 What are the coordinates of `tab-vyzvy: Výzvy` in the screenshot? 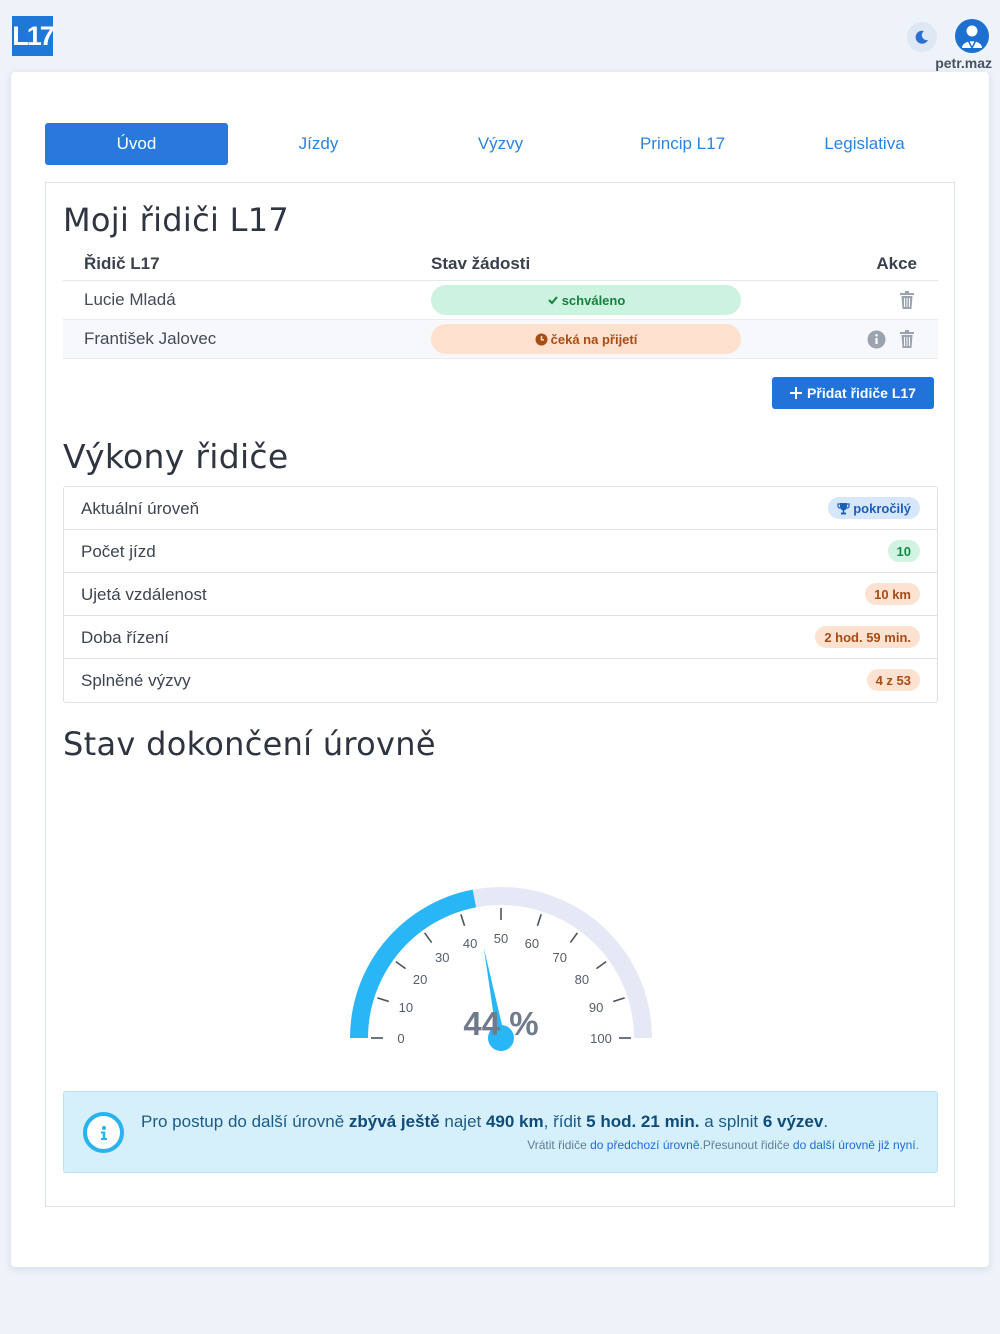 It's located at (500, 144).